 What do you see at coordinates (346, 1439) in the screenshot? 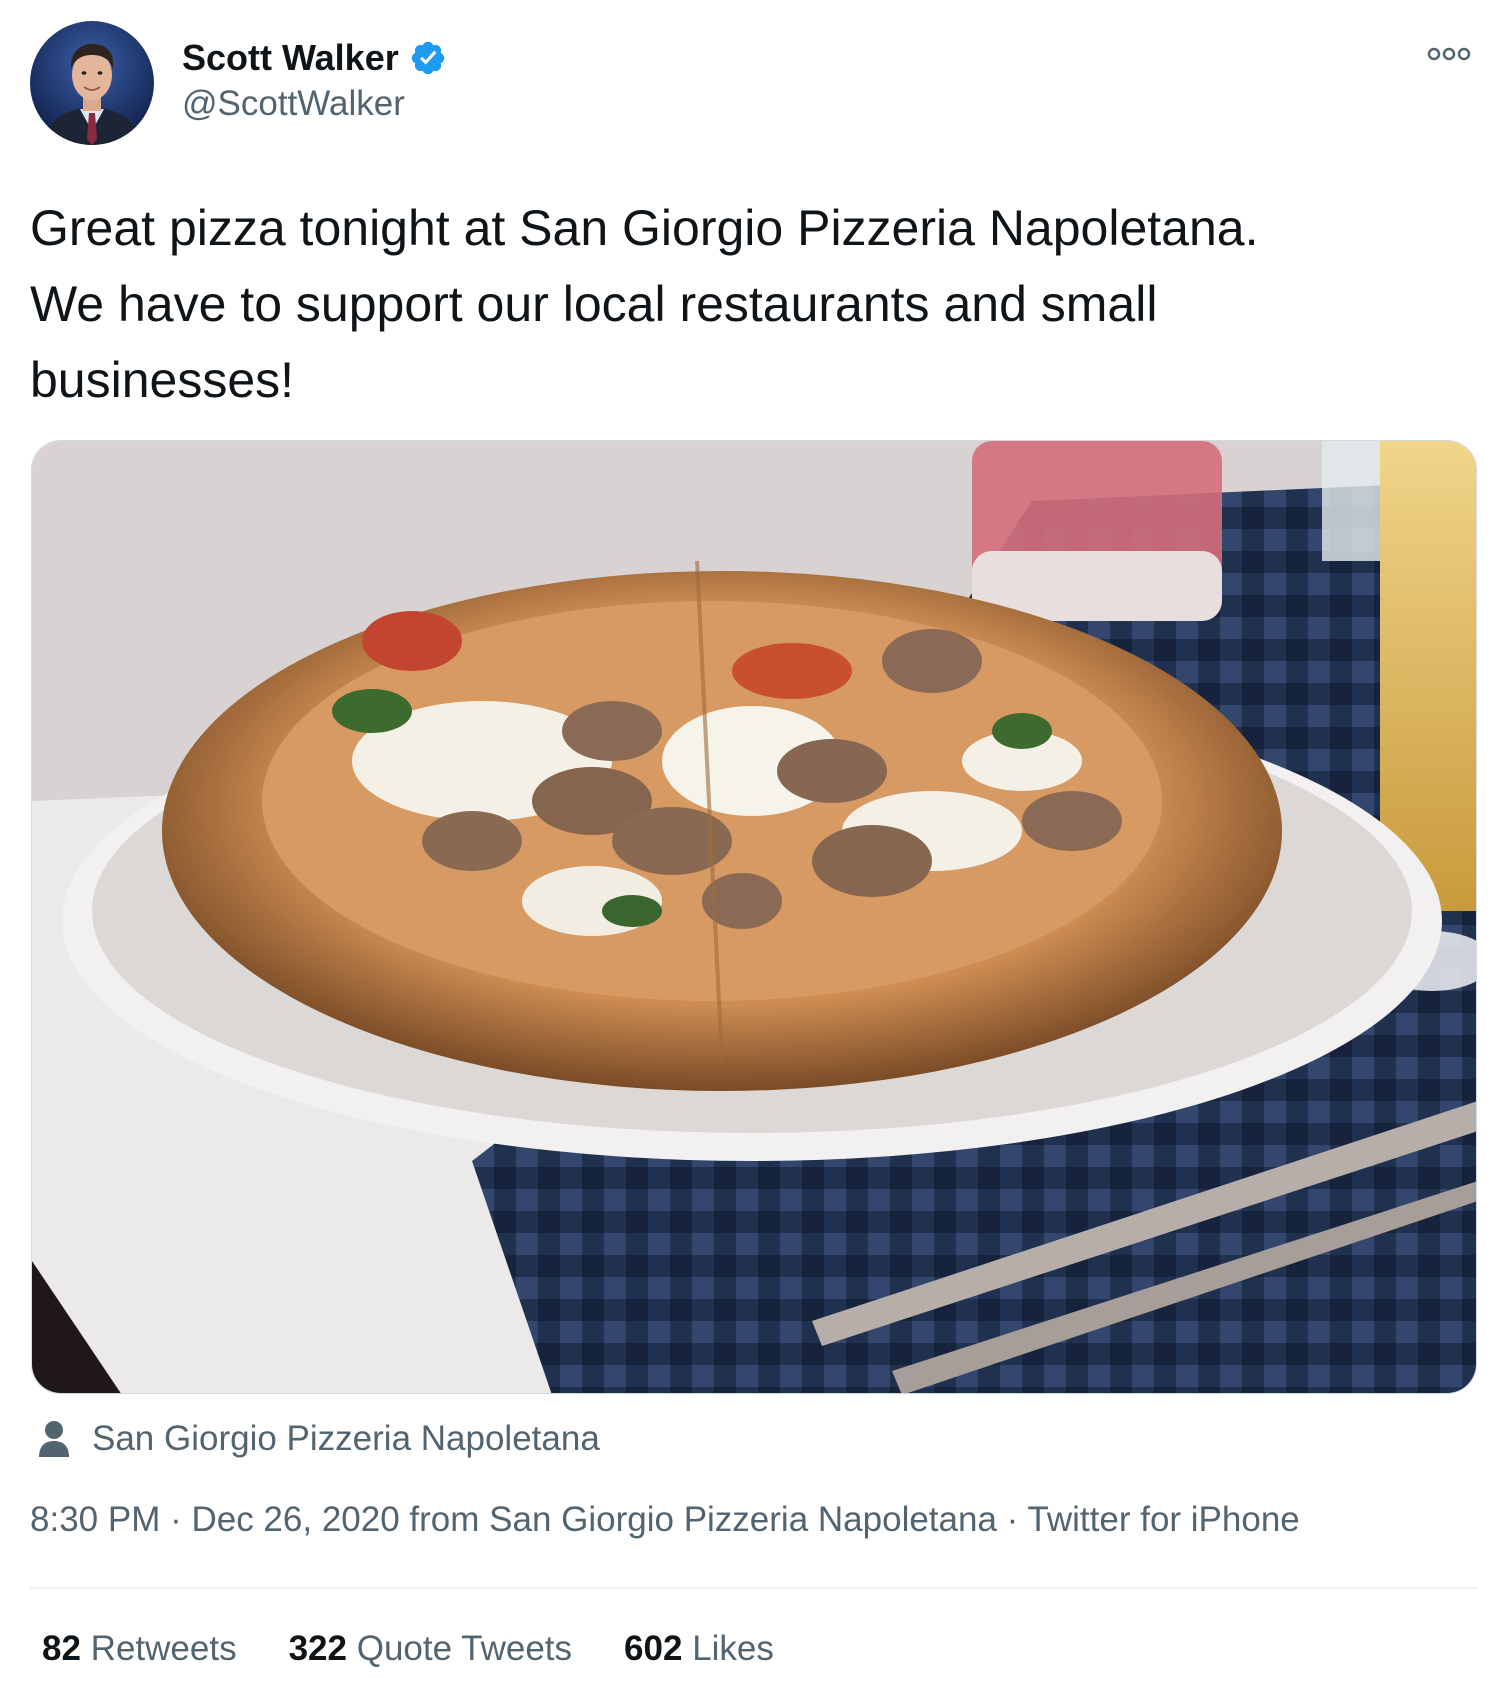
I see `tagged-user-link: San Giorgio Pizzeria Napoletana` at bounding box center [346, 1439].